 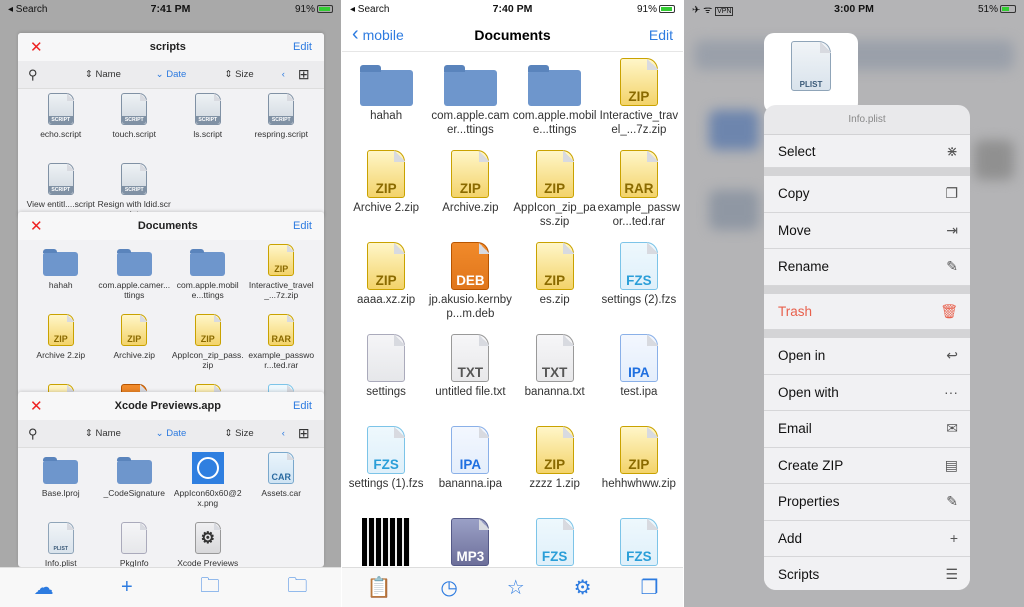 I want to click on file-item: FZS settings (2).fzs, so click(x=639, y=288).